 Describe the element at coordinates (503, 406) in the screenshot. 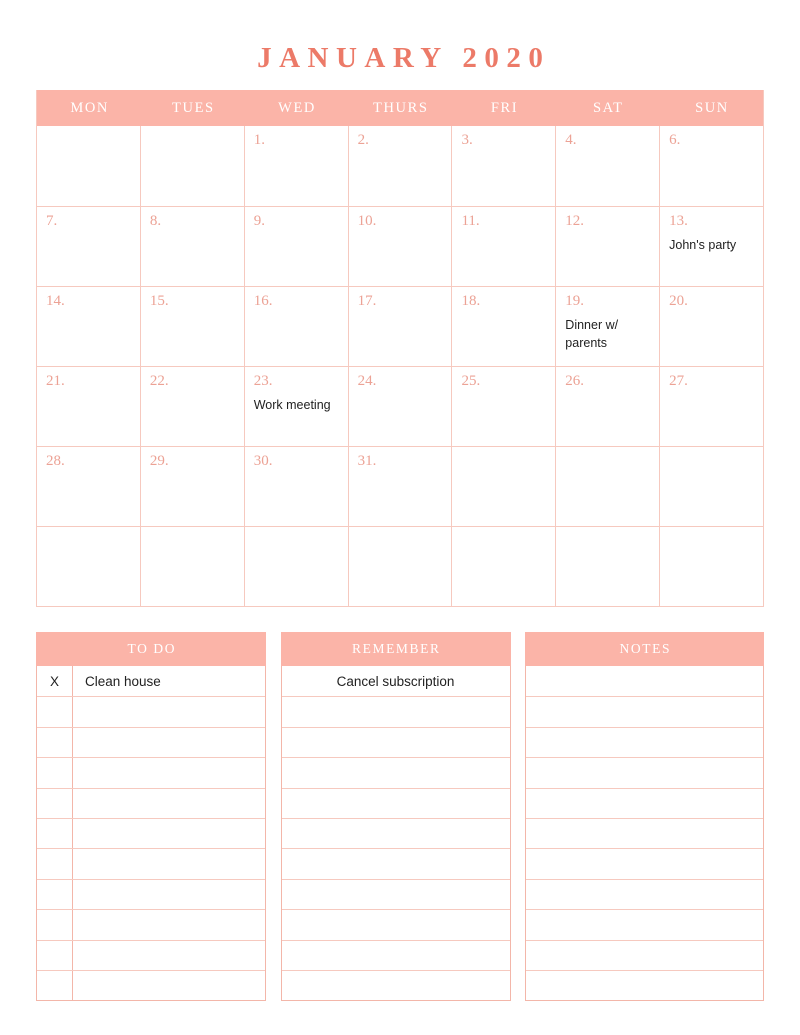

I see `calendar-day-cell: 25.` at that location.